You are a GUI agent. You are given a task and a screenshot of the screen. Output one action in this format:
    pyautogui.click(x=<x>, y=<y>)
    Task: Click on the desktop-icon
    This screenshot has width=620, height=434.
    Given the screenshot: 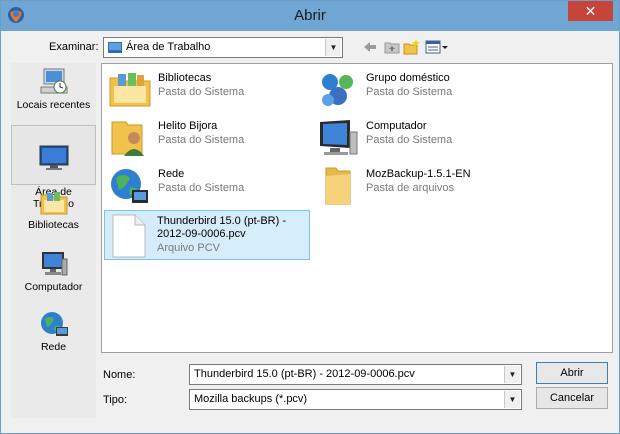 What is the action you would take?
    pyautogui.click(x=115, y=47)
    